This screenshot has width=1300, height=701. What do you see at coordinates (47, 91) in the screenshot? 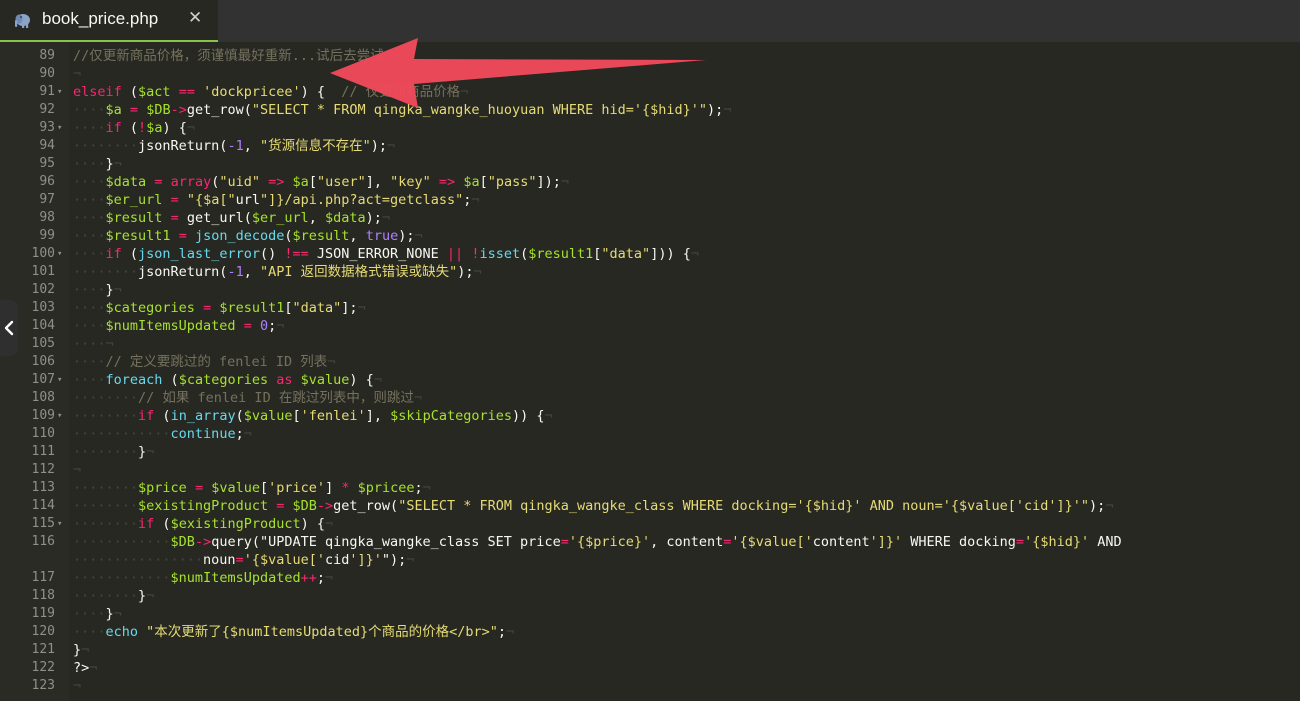
I see `line-number: 91` at bounding box center [47, 91].